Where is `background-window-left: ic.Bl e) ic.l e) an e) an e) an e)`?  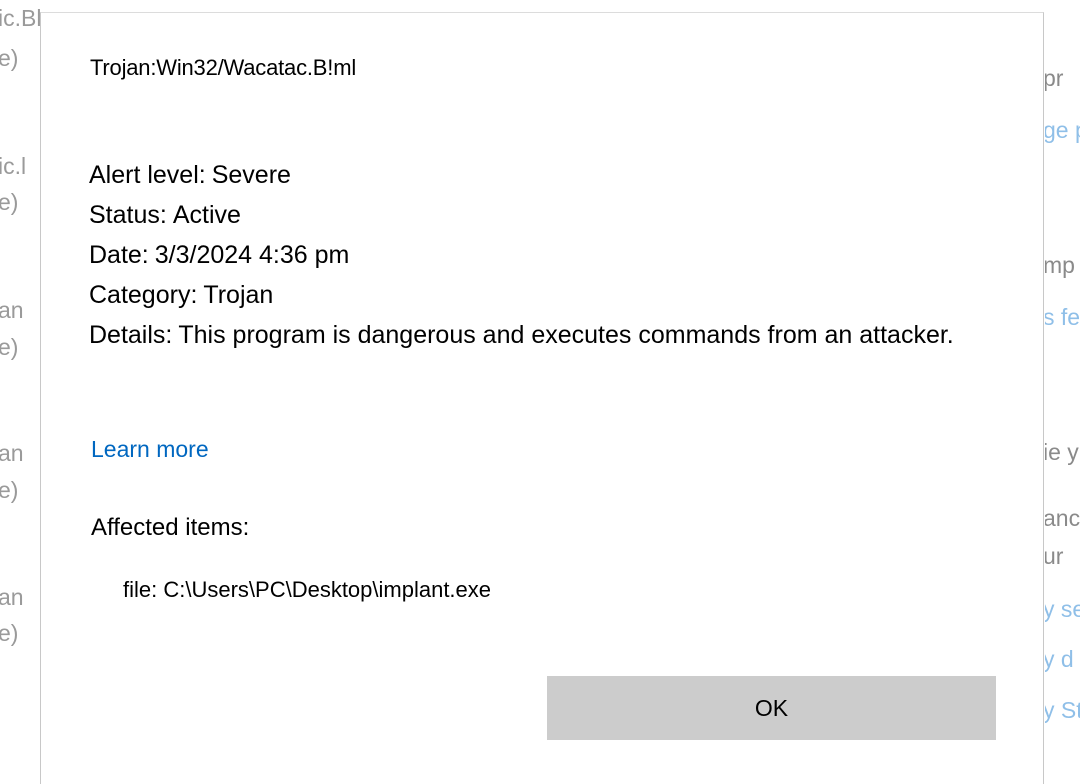
background-window-left: ic.Bl e) ic.l e) an e) an e) an e) is located at coordinates (20, 392).